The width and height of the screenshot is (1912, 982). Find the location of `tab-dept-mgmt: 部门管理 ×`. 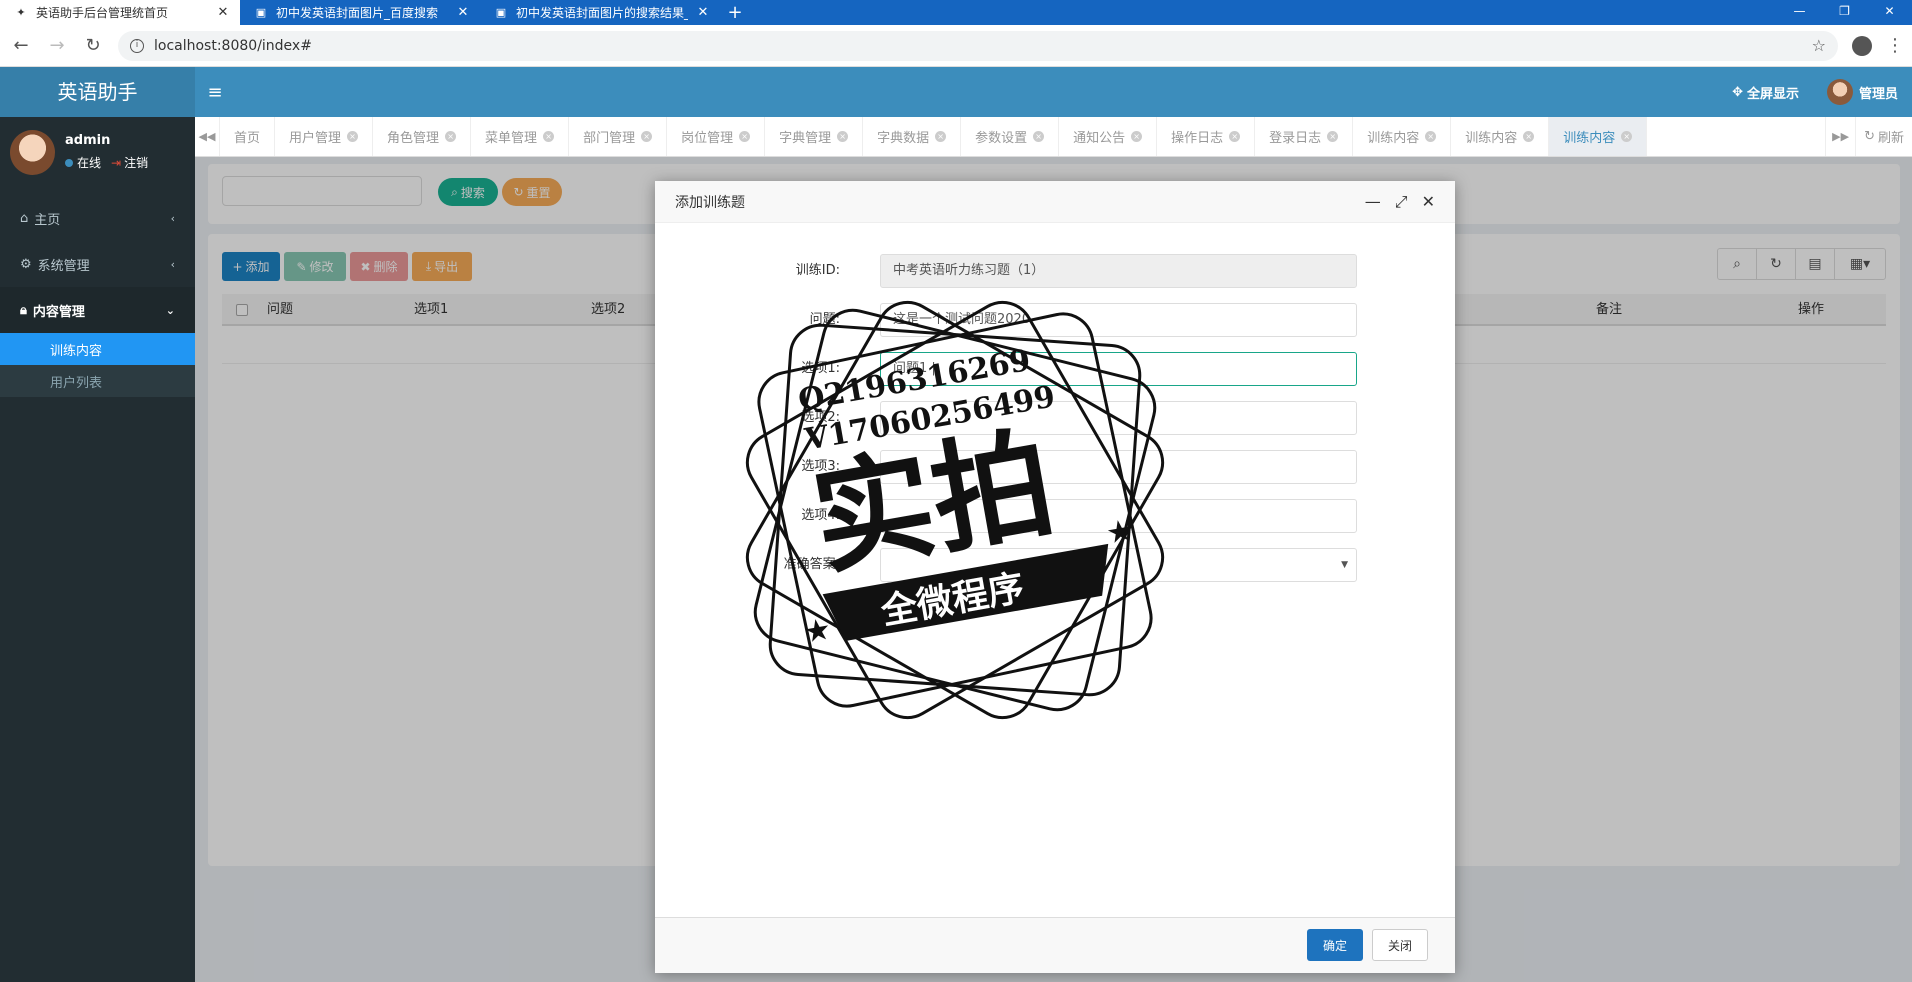

tab-dept-mgmt: 部门管理 × is located at coordinates (618, 136).